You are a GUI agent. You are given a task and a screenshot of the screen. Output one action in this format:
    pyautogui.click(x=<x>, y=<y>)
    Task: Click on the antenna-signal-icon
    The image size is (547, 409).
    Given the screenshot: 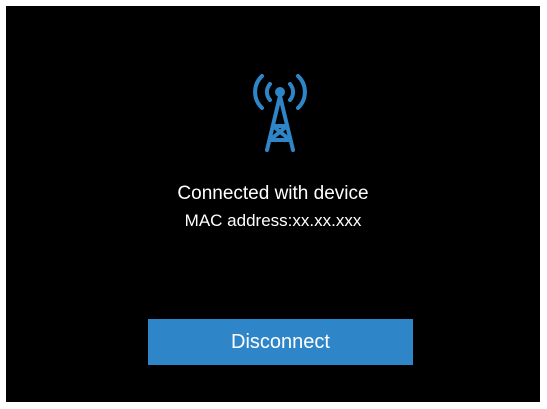 What is the action you would take?
    pyautogui.click(x=280, y=113)
    